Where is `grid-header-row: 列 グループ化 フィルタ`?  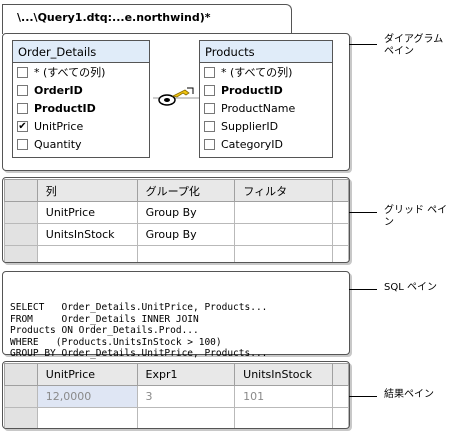
grid-header-row: 列 グループ化 フィルタ is located at coordinates (176, 190).